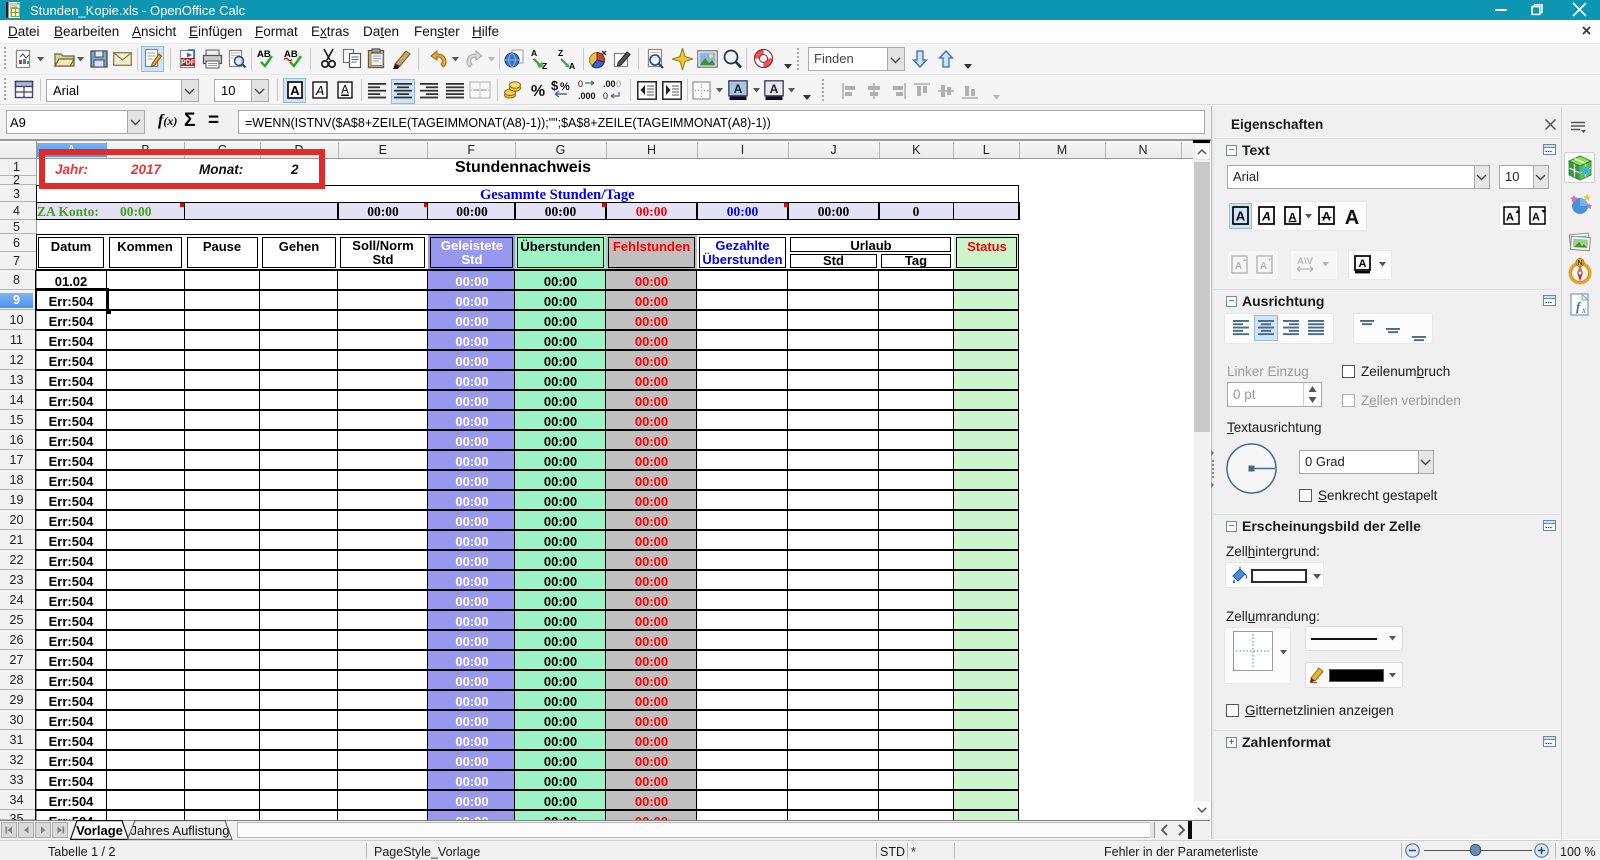  What do you see at coordinates (609, 84) in the screenshot?
I see `svg-text: .00` at bounding box center [609, 84].